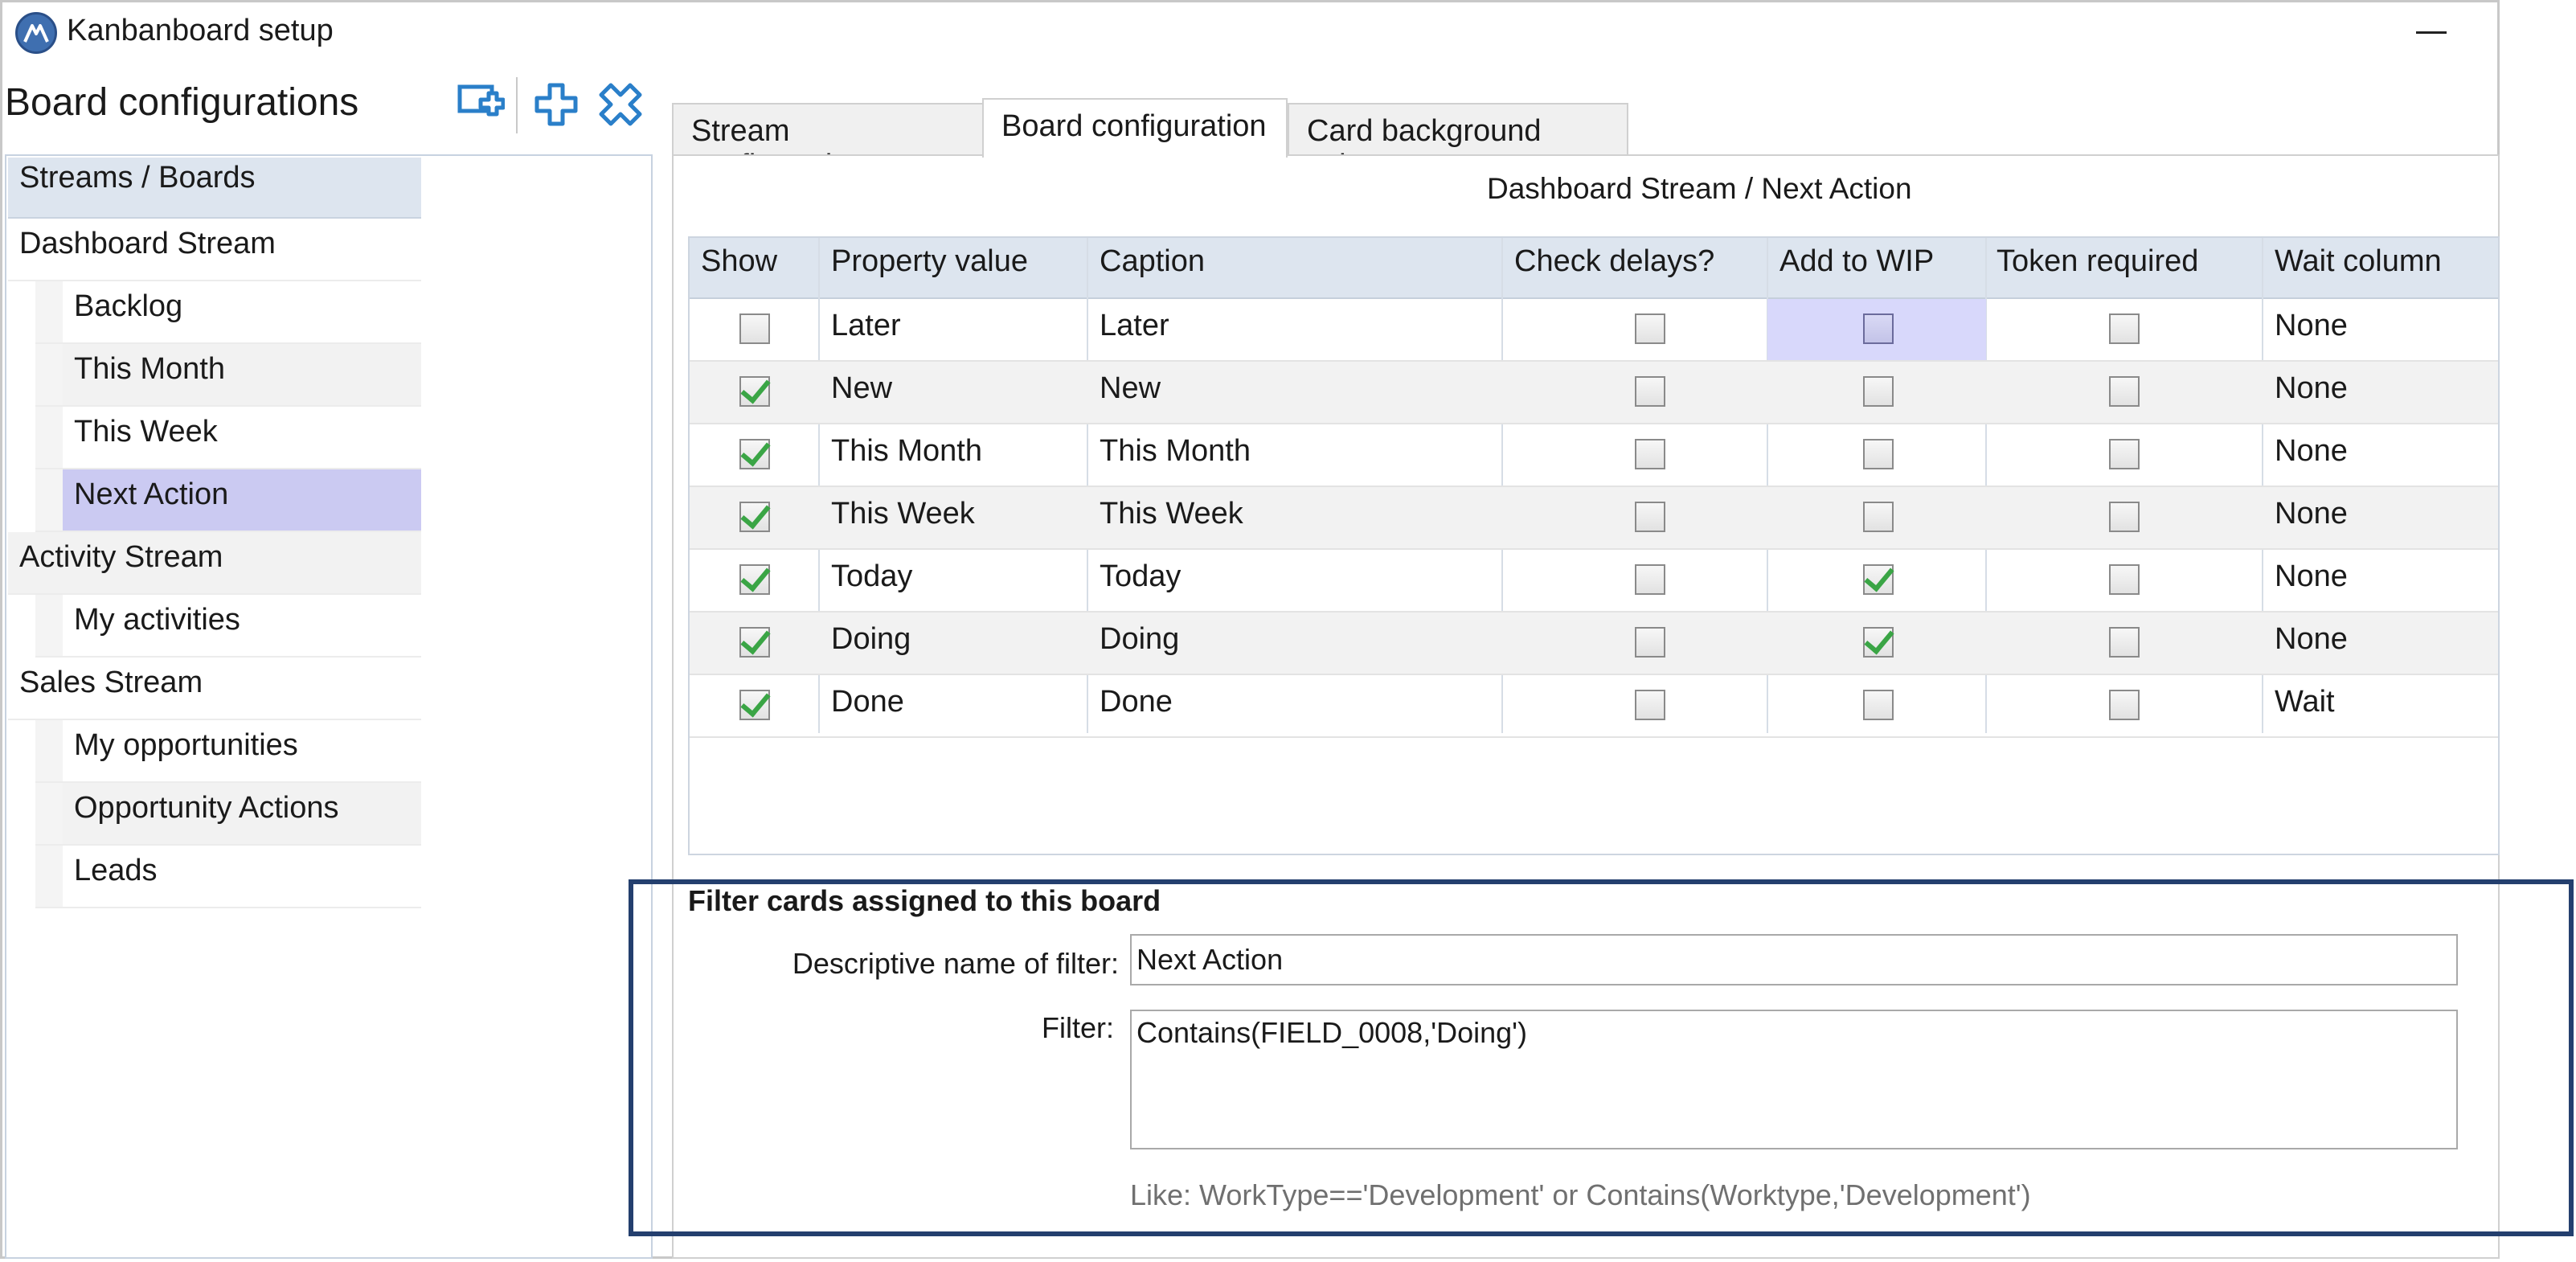 This screenshot has width=2576, height=1262. I want to click on property-value-cell: This Month, so click(906, 451).